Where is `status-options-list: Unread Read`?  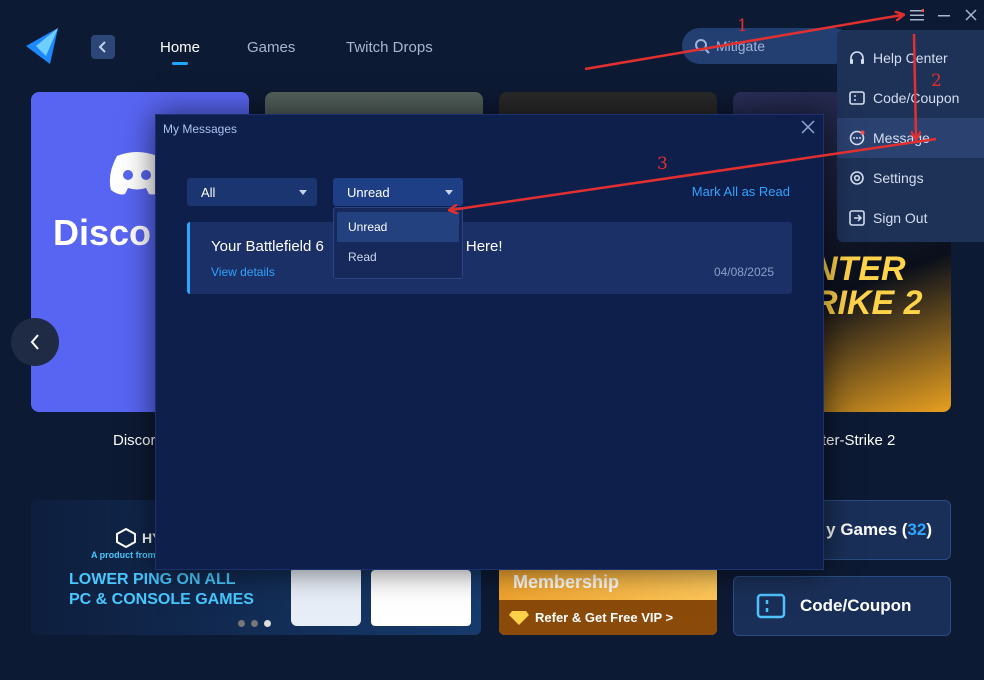 status-options-list: Unread Read is located at coordinates (398, 243).